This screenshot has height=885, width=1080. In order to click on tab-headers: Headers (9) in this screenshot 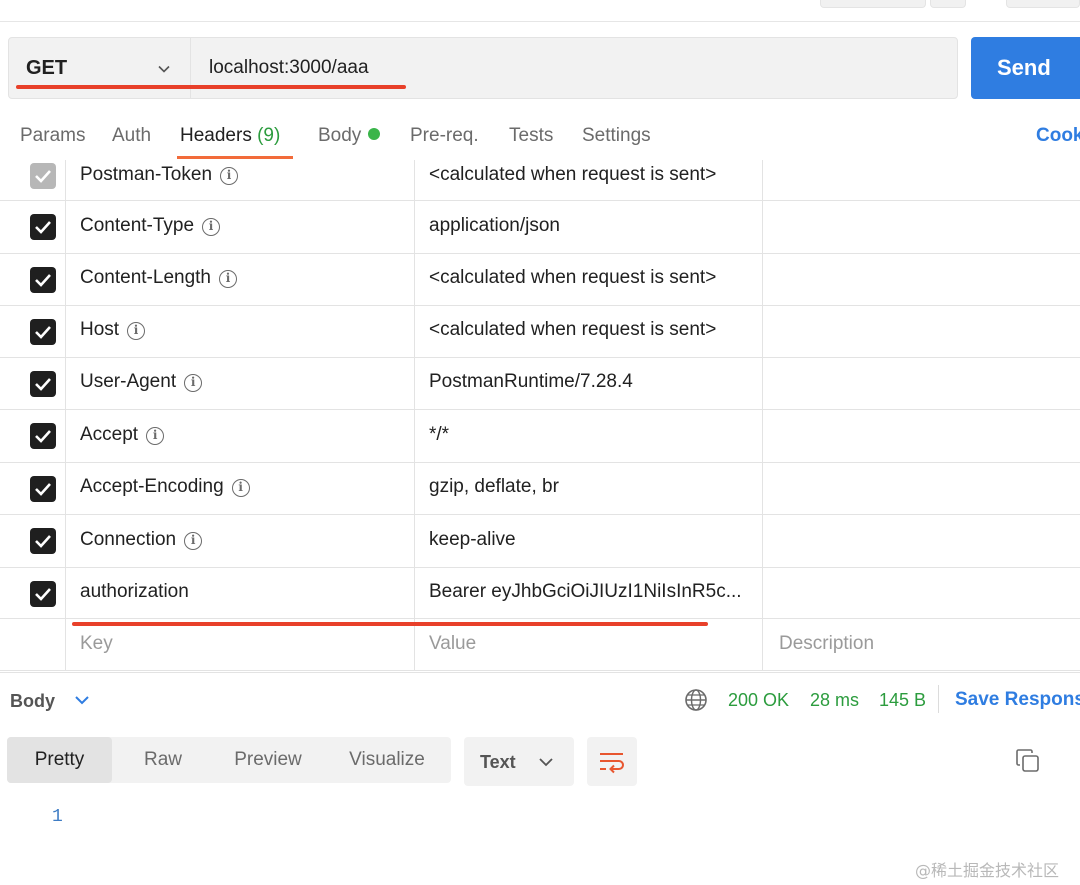, I will do `click(230, 136)`.